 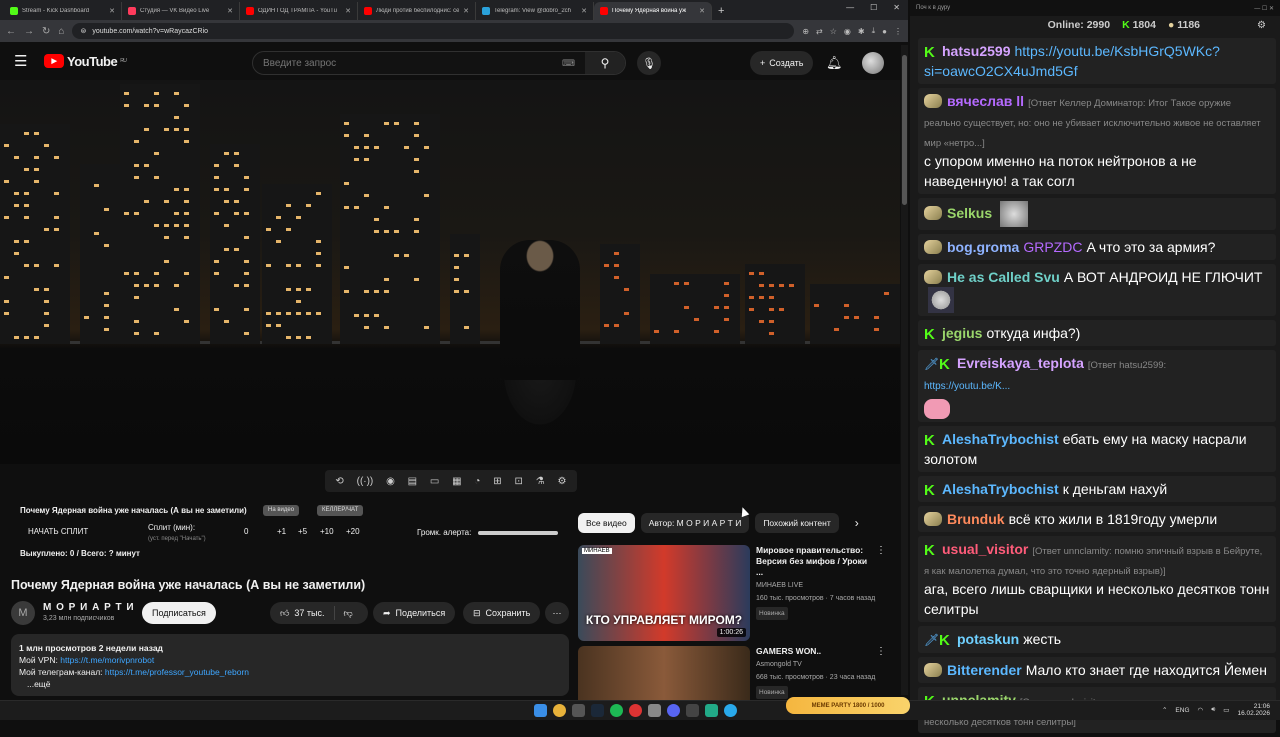 I want to click on chat-settings-icon: ⚙, so click(x=1261, y=25).